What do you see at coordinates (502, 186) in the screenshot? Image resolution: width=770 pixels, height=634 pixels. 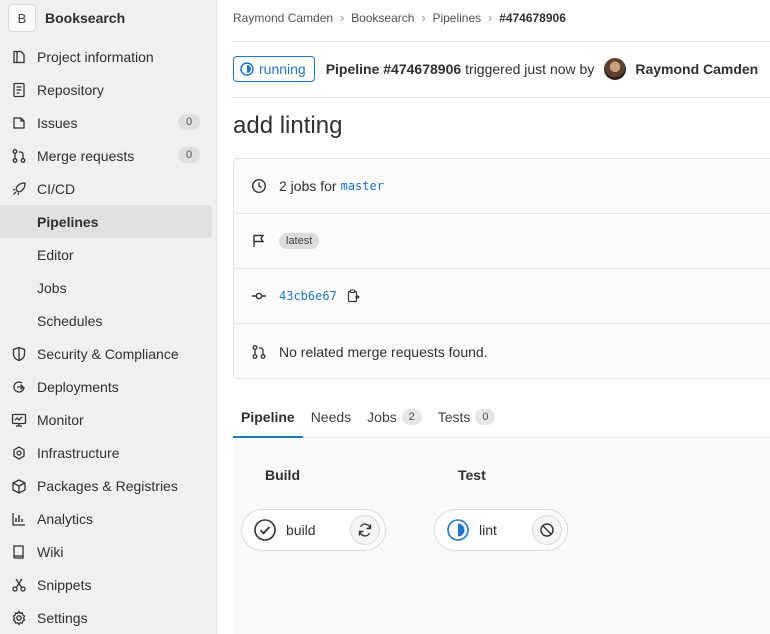 I see `jobs-row: 2 jobs for master` at bounding box center [502, 186].